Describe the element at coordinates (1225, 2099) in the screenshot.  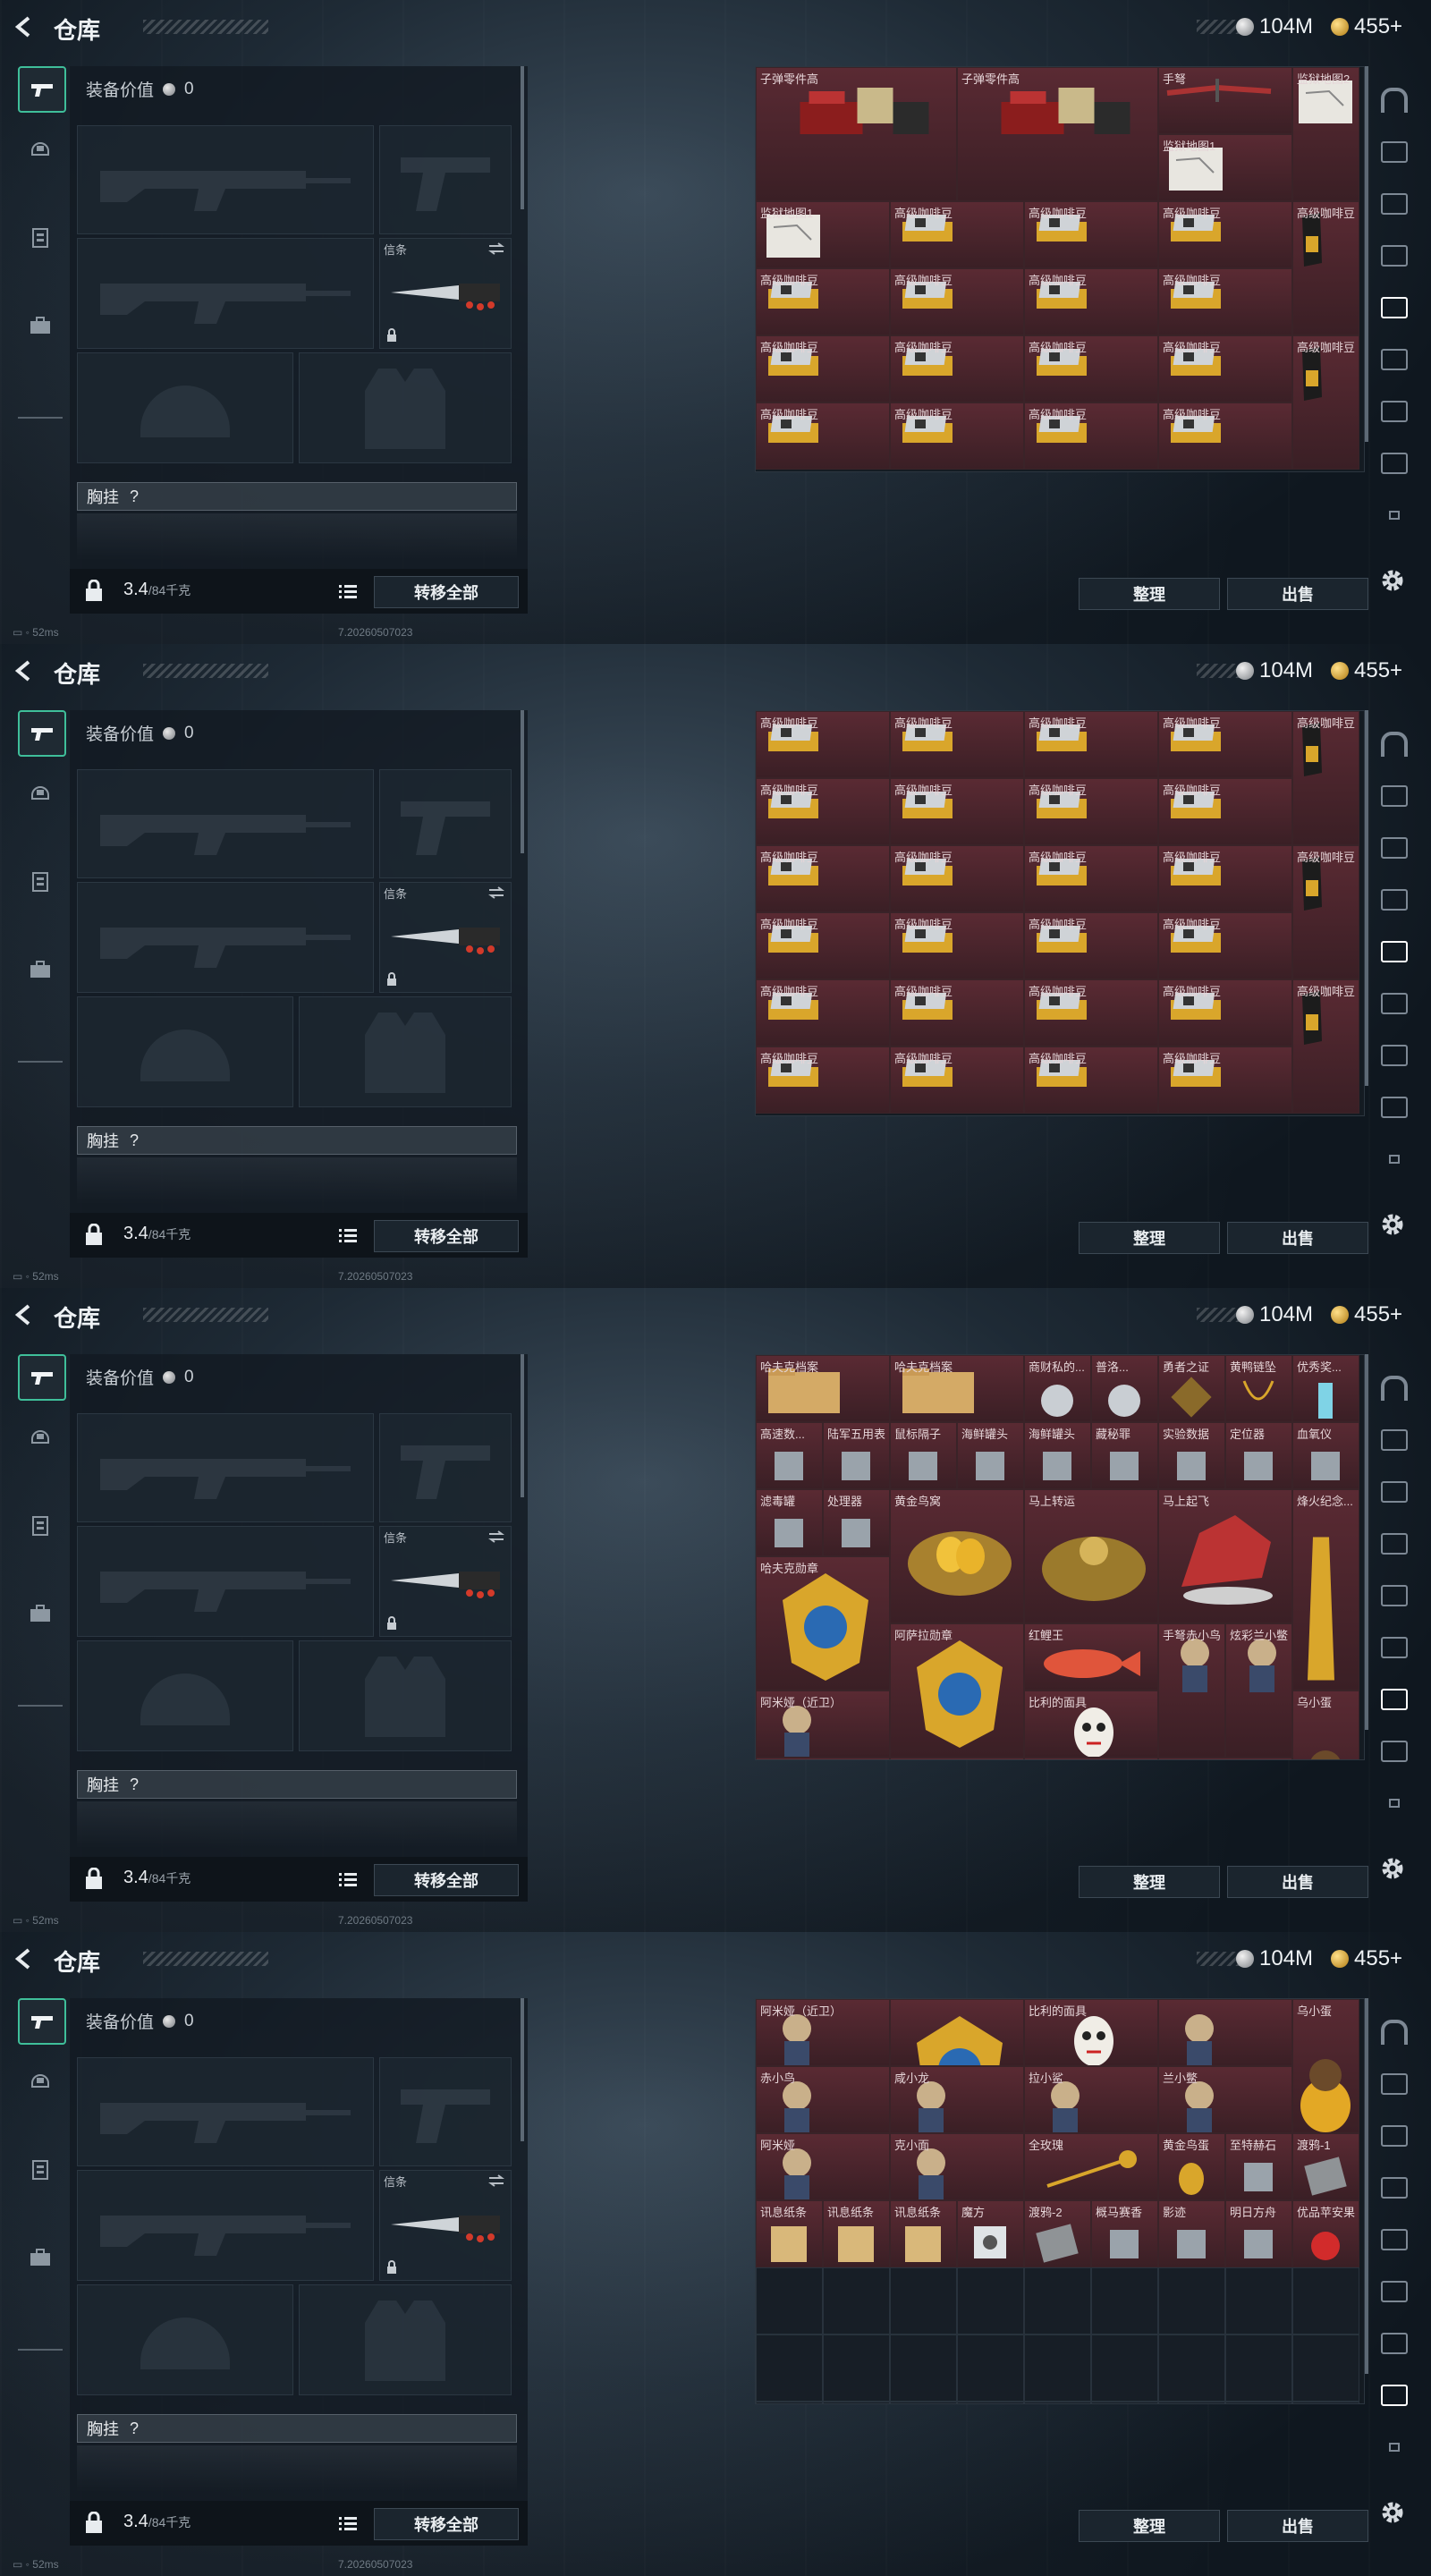
I see `stash-item: 兰小鳖` at that location.